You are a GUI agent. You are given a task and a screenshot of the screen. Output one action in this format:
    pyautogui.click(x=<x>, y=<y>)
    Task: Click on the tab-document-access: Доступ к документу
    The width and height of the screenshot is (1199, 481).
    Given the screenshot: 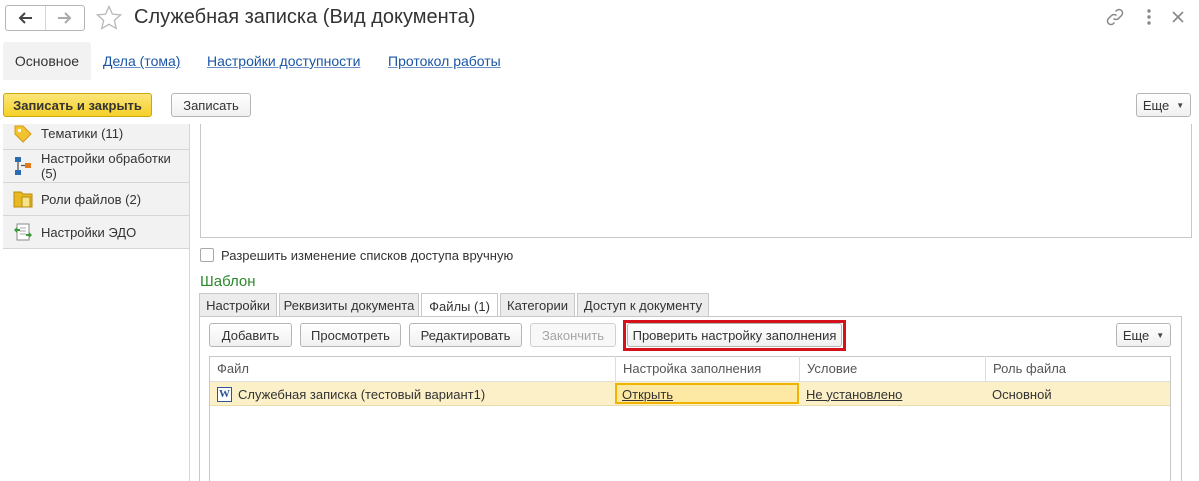 What is the action you would take?
    pyautogui.click(x=643, y=305)
    